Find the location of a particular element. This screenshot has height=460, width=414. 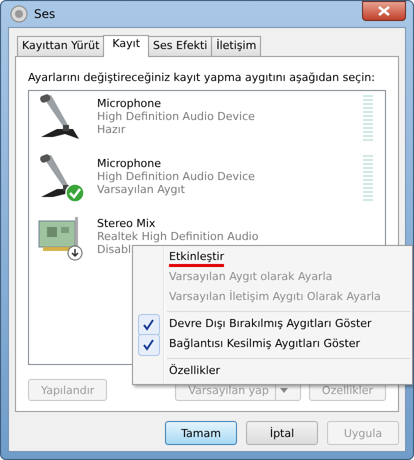

close-icon is located at coordinates (384, 11).